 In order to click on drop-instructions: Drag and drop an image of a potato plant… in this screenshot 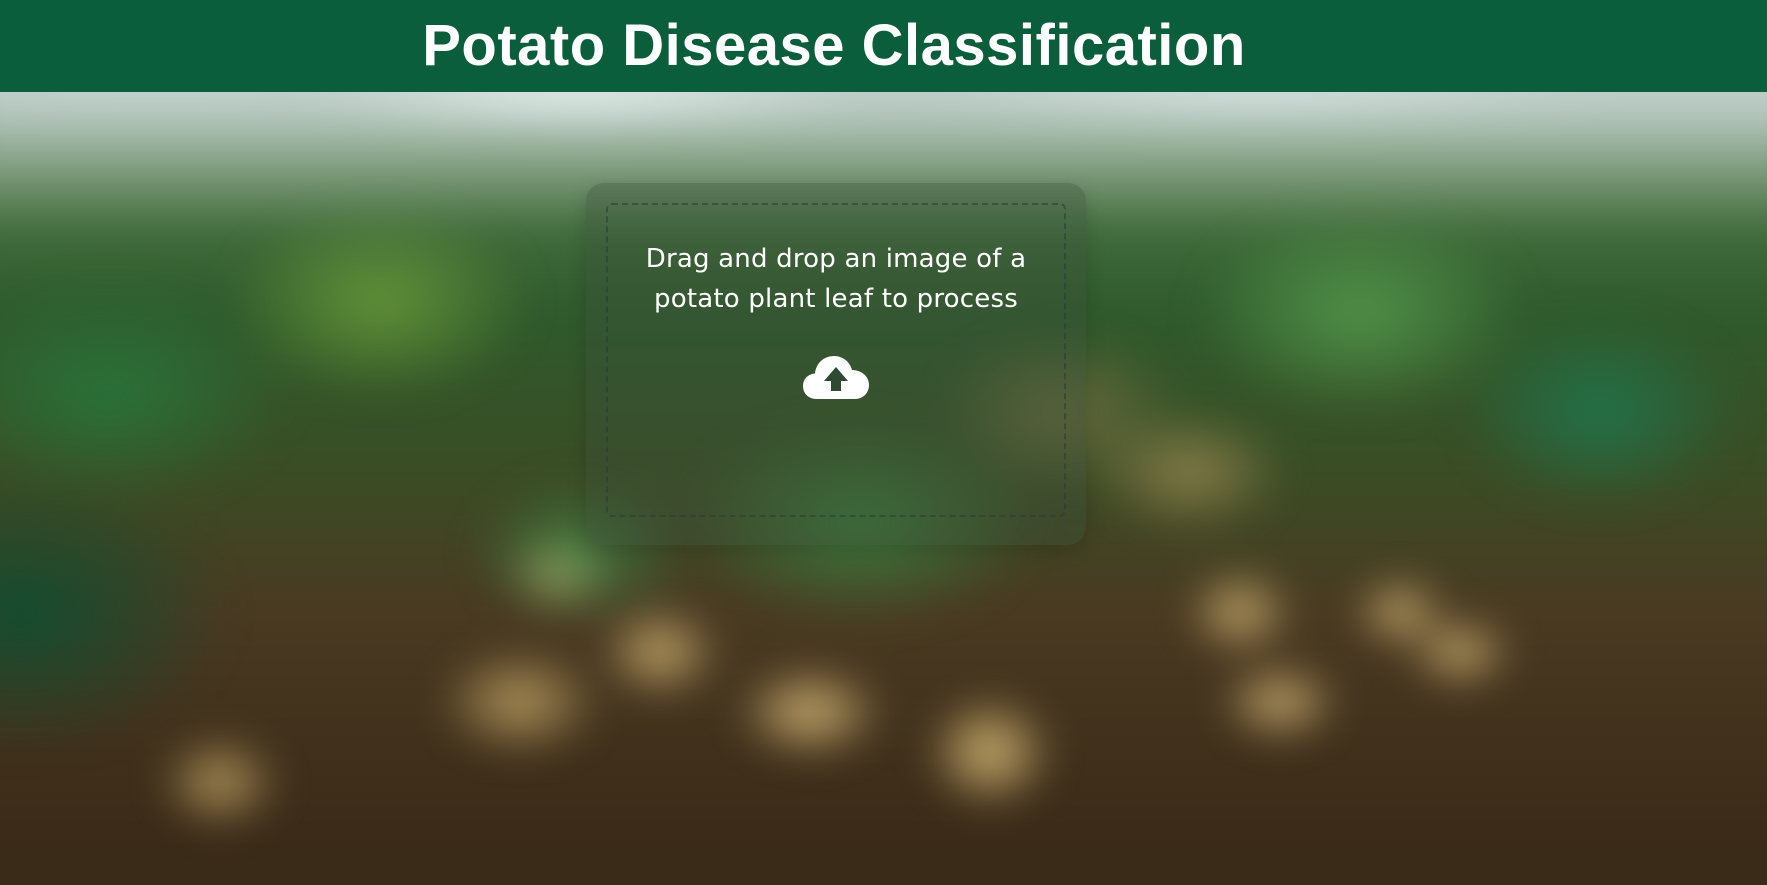, I will do `click(836, 279)`.